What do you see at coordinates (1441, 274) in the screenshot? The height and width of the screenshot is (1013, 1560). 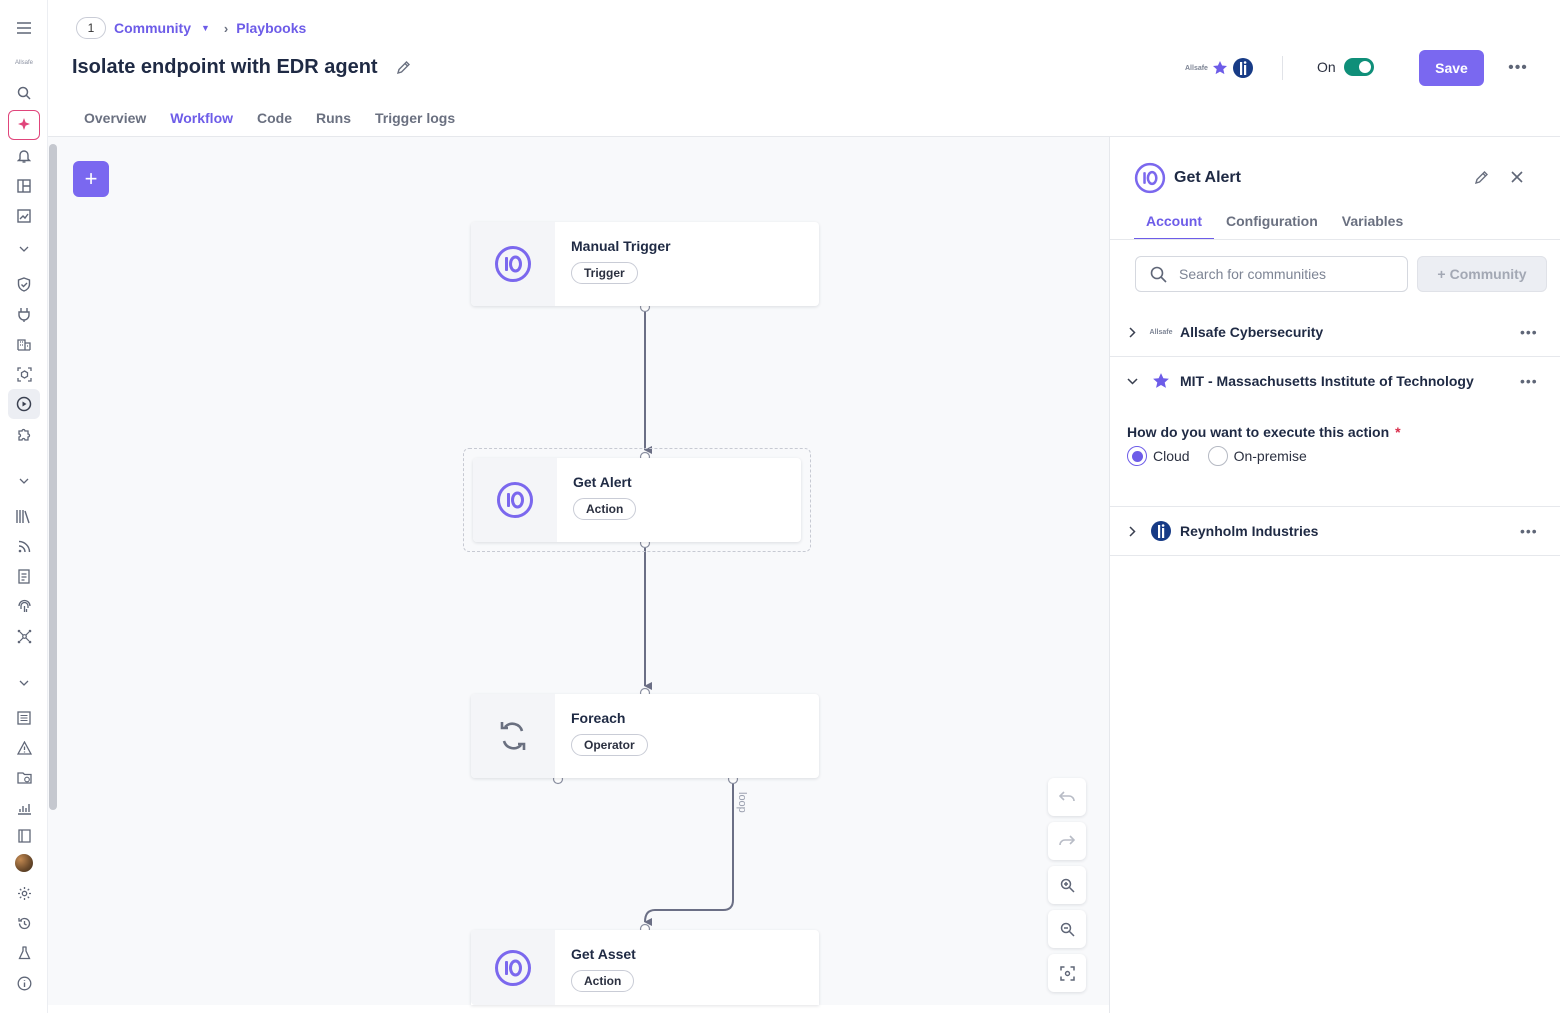 I see `plus-icon: +` at bounding box center [1441, 274].